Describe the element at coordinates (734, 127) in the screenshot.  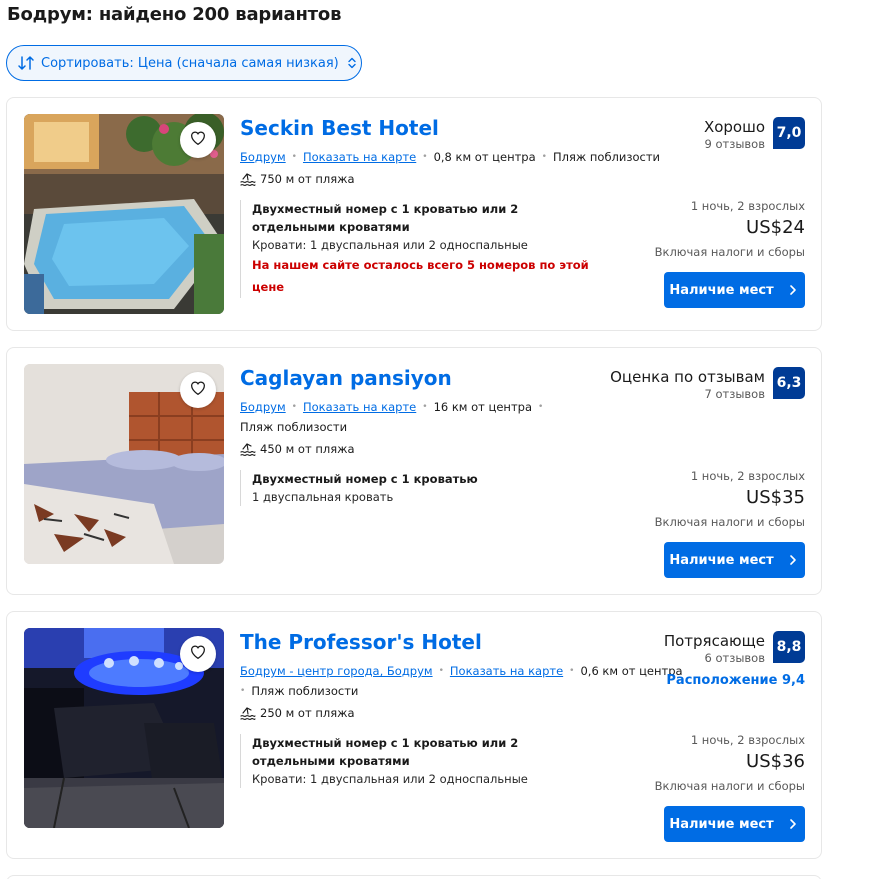
I see `score-label: Хорошо` at that location.